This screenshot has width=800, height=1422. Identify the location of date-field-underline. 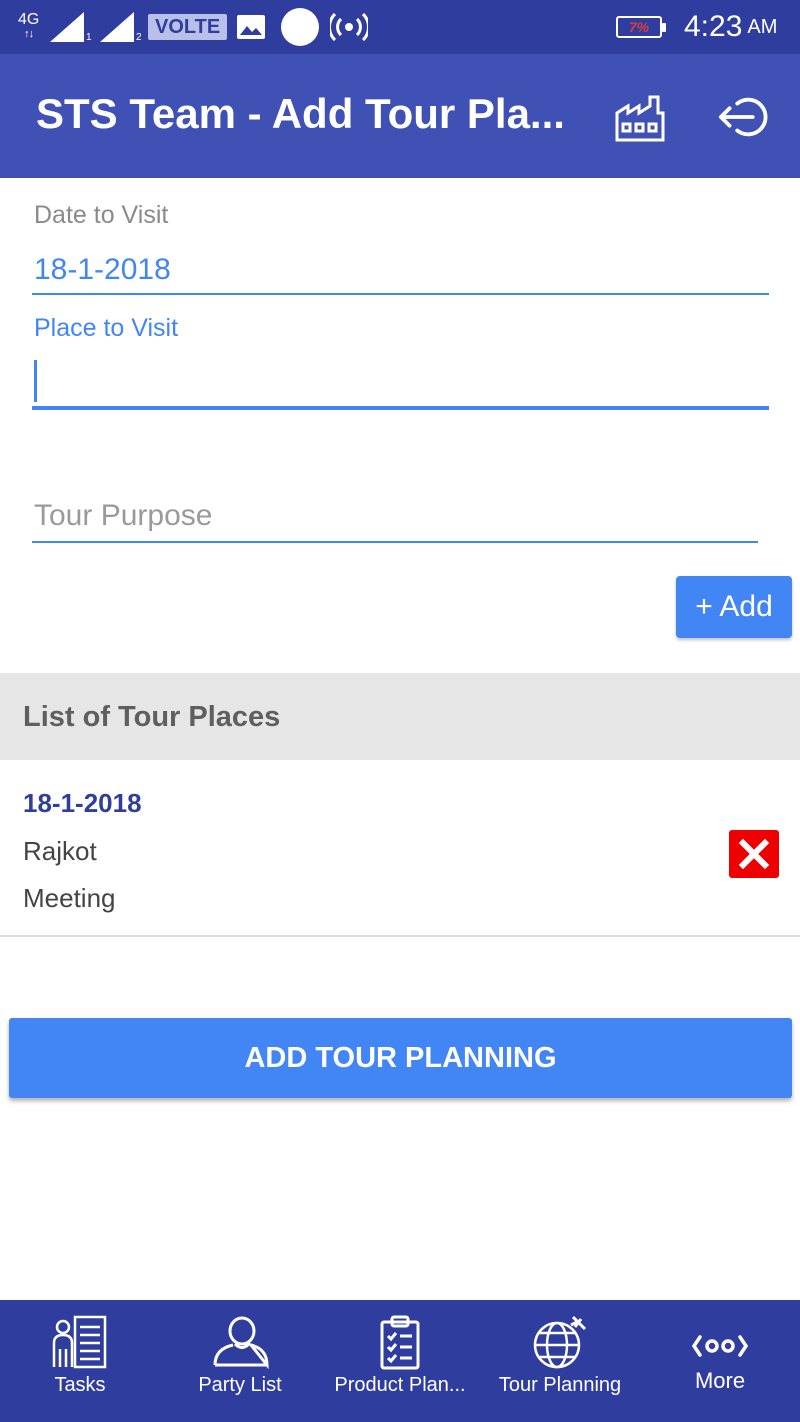
(400, 294).